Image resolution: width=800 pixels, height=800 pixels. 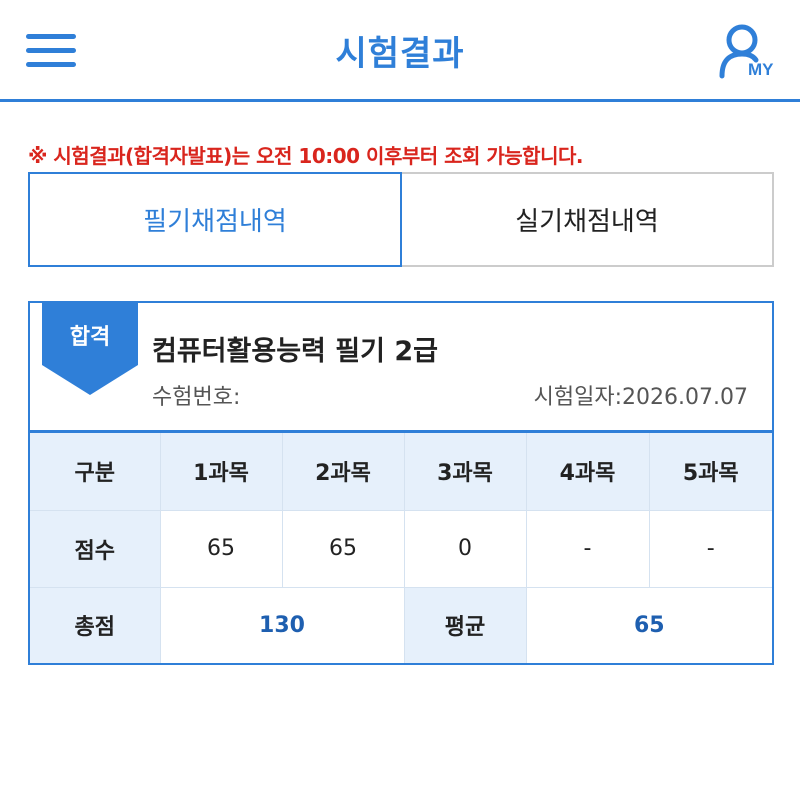 I want to click on app-header: 시험결과 MY, so click(x=400, y=51).